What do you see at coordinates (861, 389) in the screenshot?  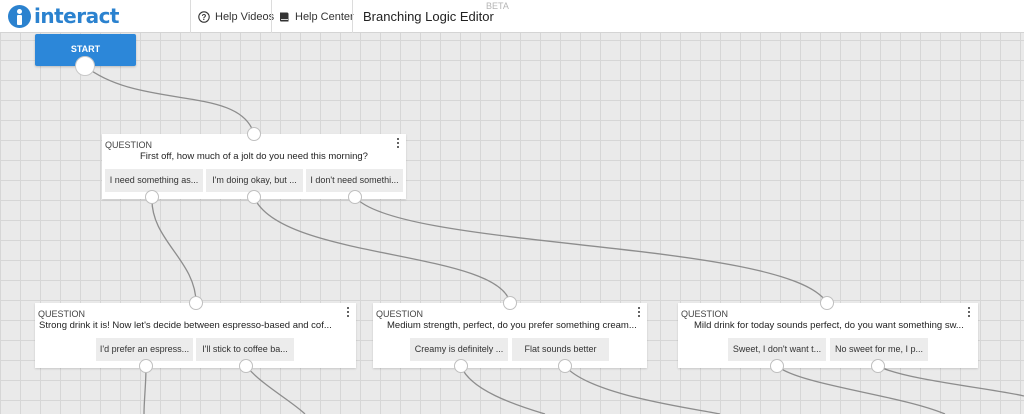 I see `connector-q4a1-down` at bounding box center [861, 389].